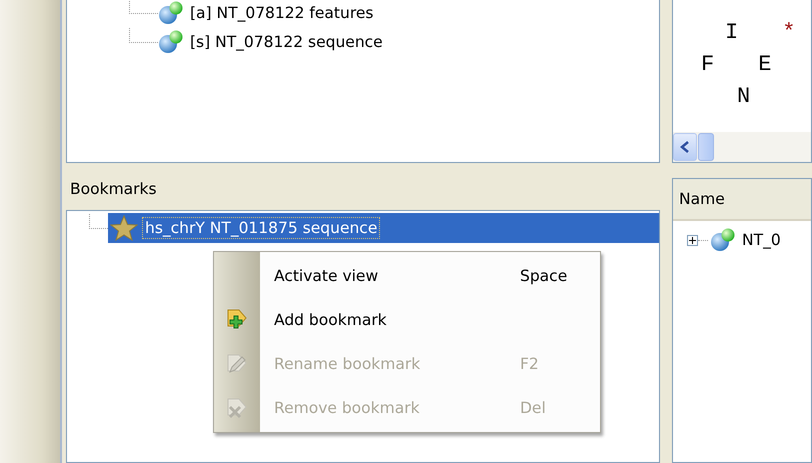 Image resolution: width=812 pixels, height=463 pixels. Describe the element at coordinates (286, 42) in the screenshot. I see `tree-item: [s] NT_078122 sequence` at that location.